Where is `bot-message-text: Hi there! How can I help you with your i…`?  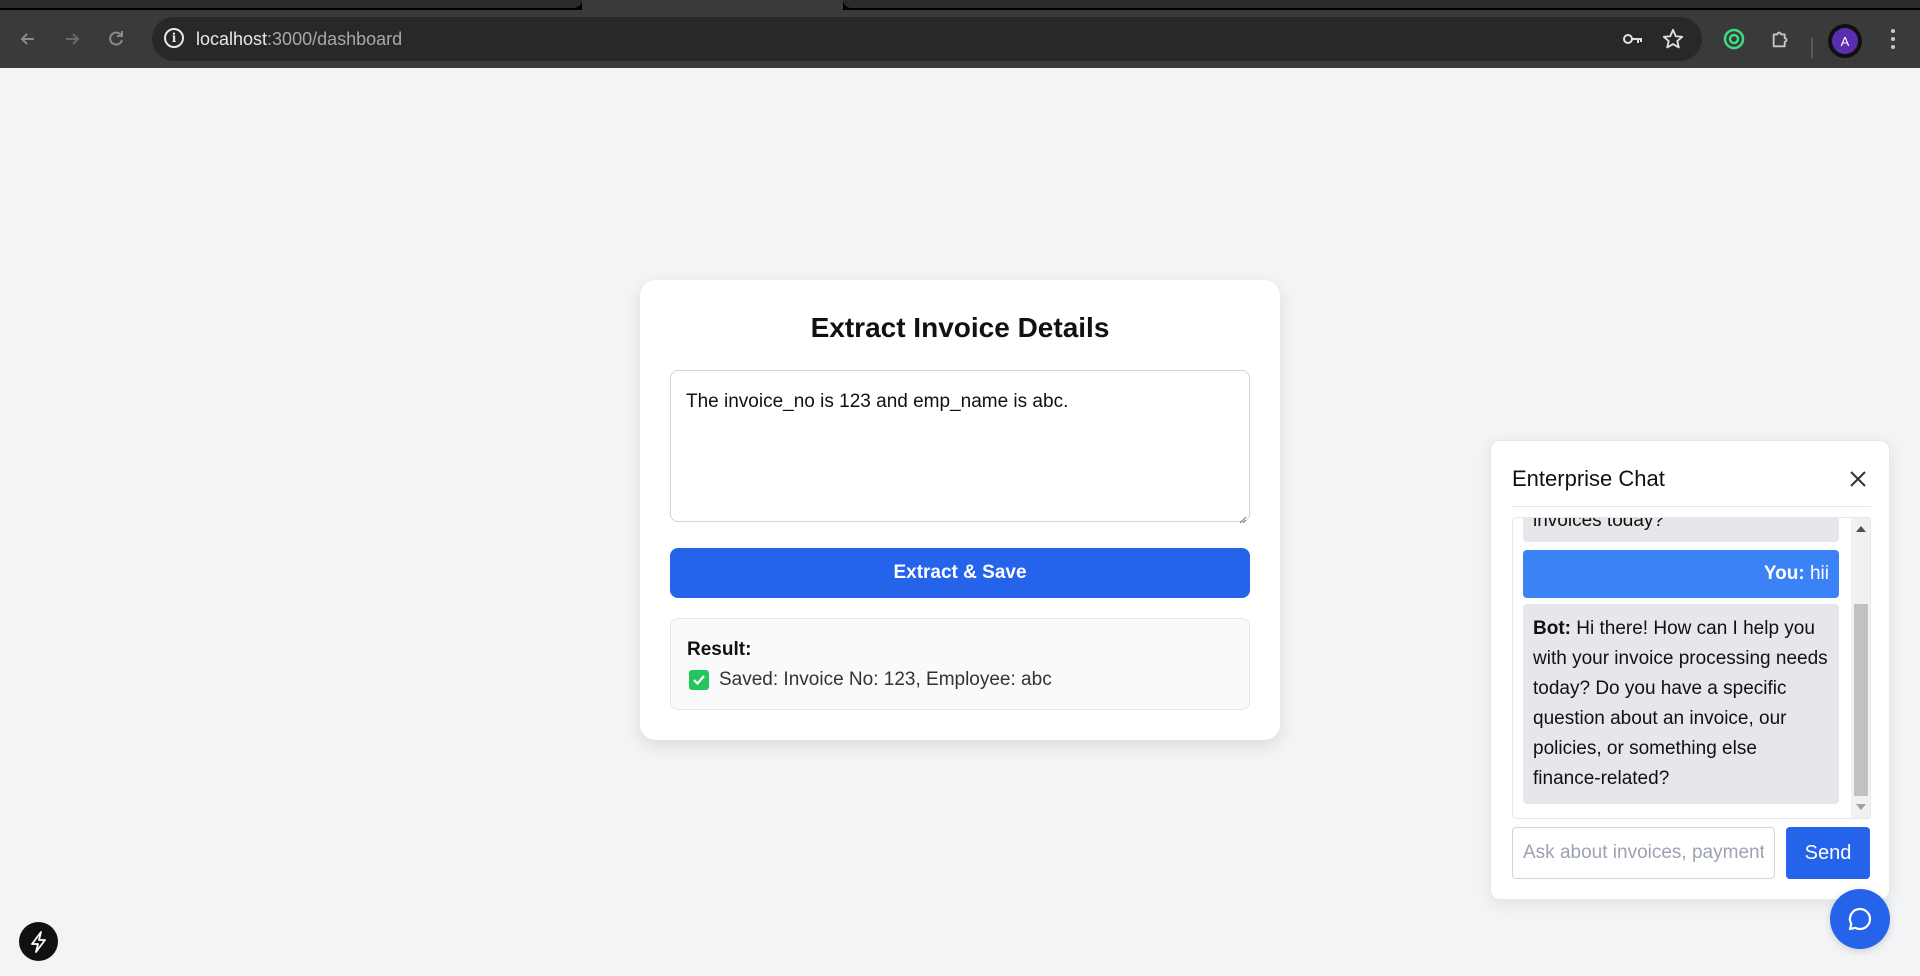 bot-message-text: Hi there! How can I help you with your i… is located at coordinates (1680, 703).